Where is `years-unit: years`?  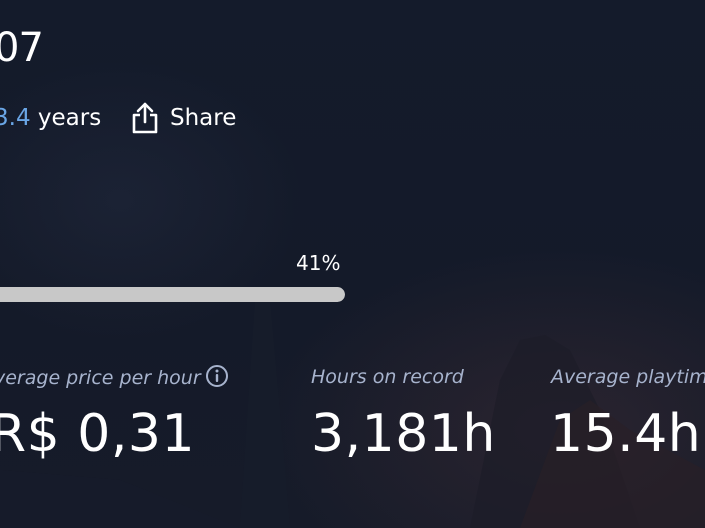 years-unit: years is located at coordinates (69, 118).